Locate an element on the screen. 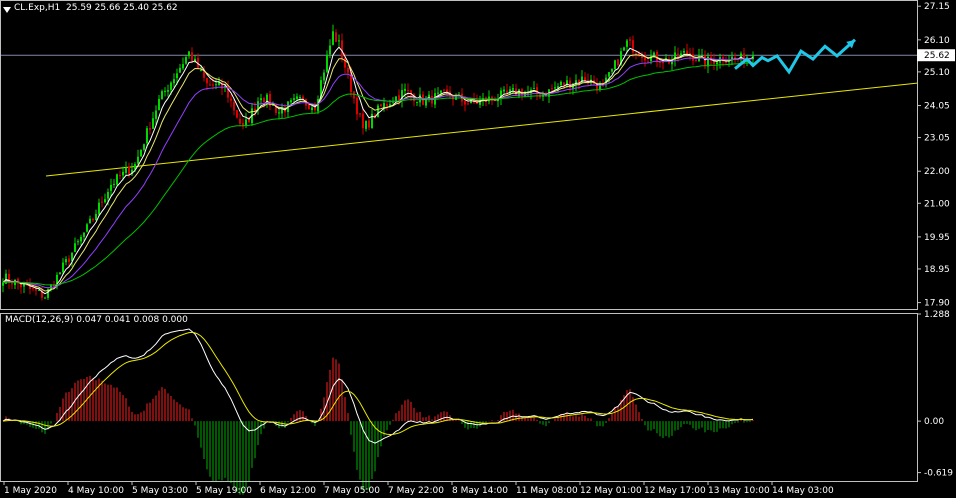  y-tick-label: 22.00 is located at coordinates (937, 172).